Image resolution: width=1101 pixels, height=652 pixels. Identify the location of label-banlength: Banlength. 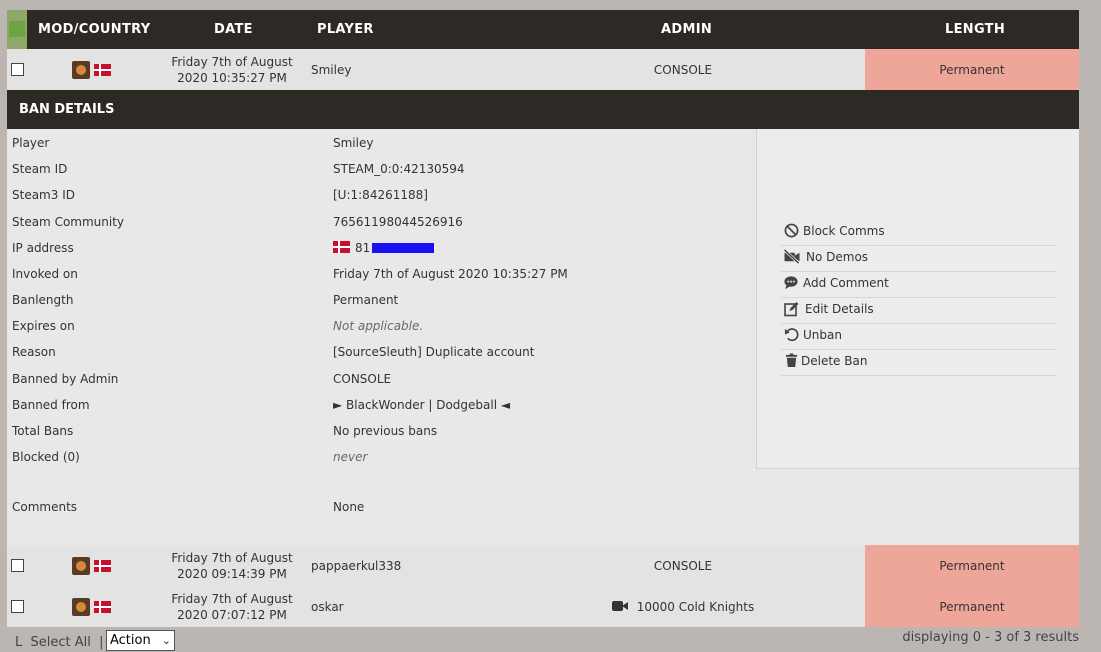
(43, 300).